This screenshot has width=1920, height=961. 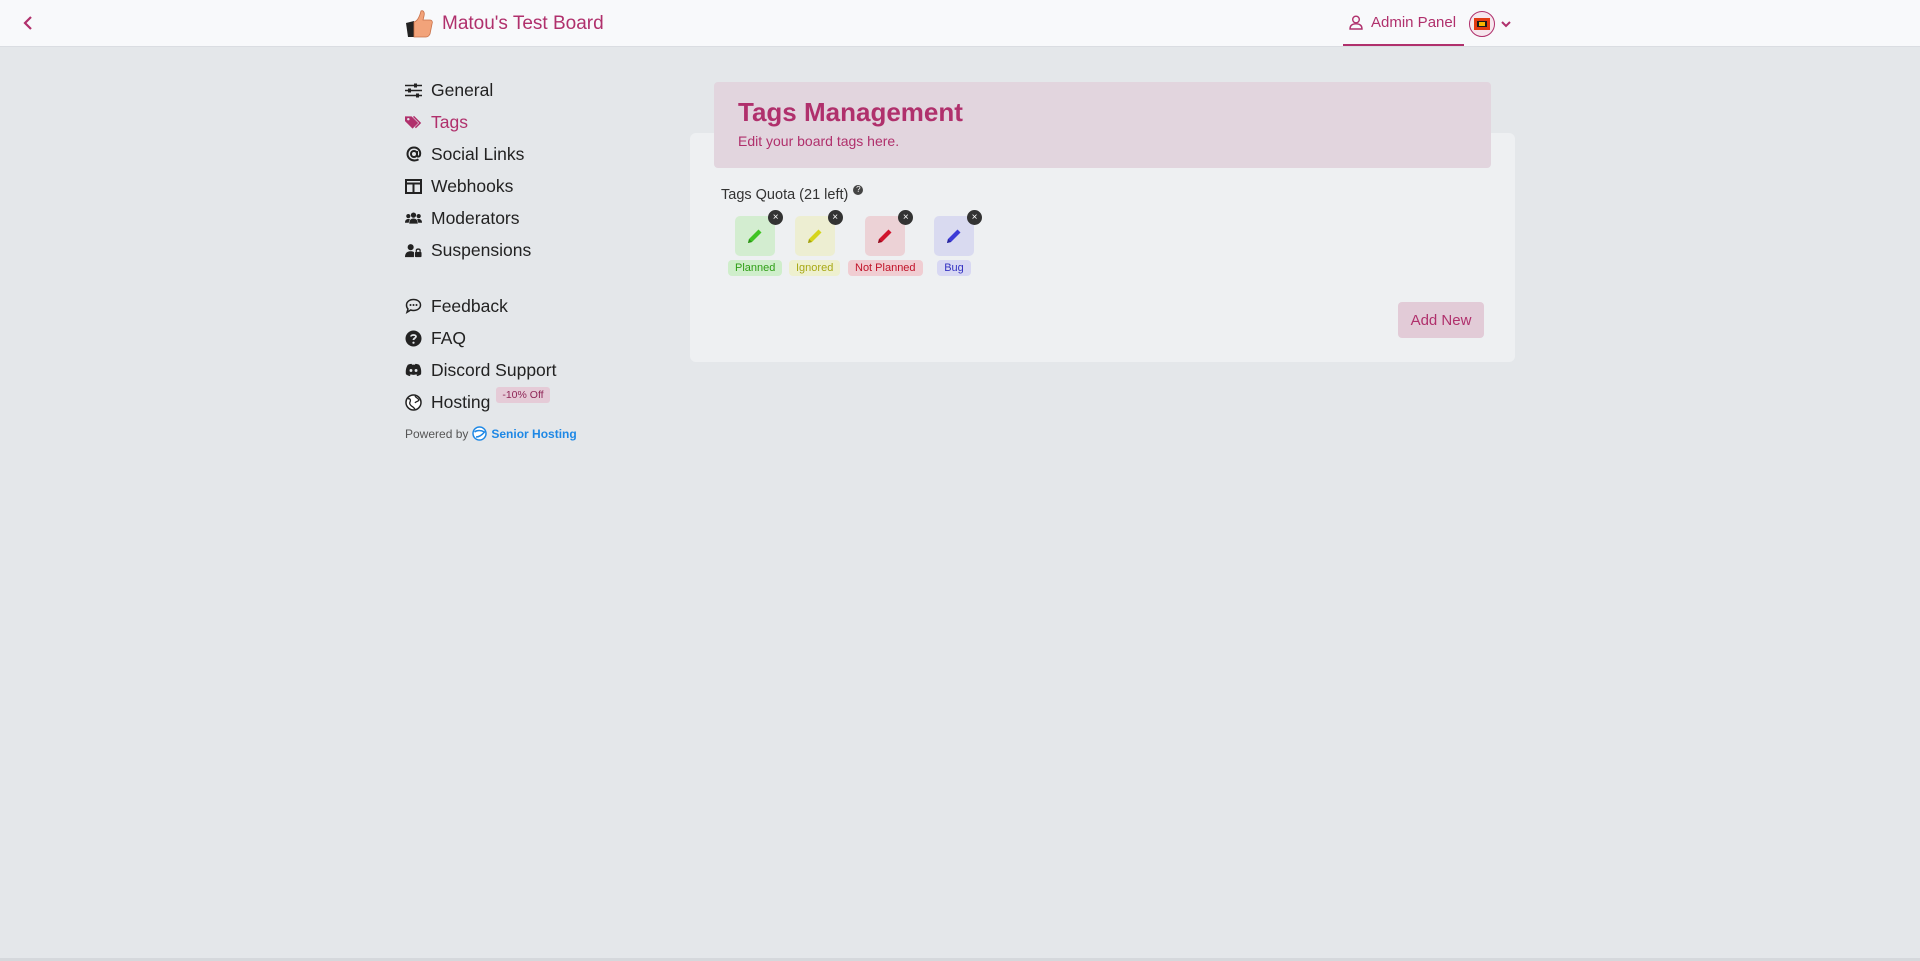 I want to click on tag-item: × Planned, so click(x=756, y=243).